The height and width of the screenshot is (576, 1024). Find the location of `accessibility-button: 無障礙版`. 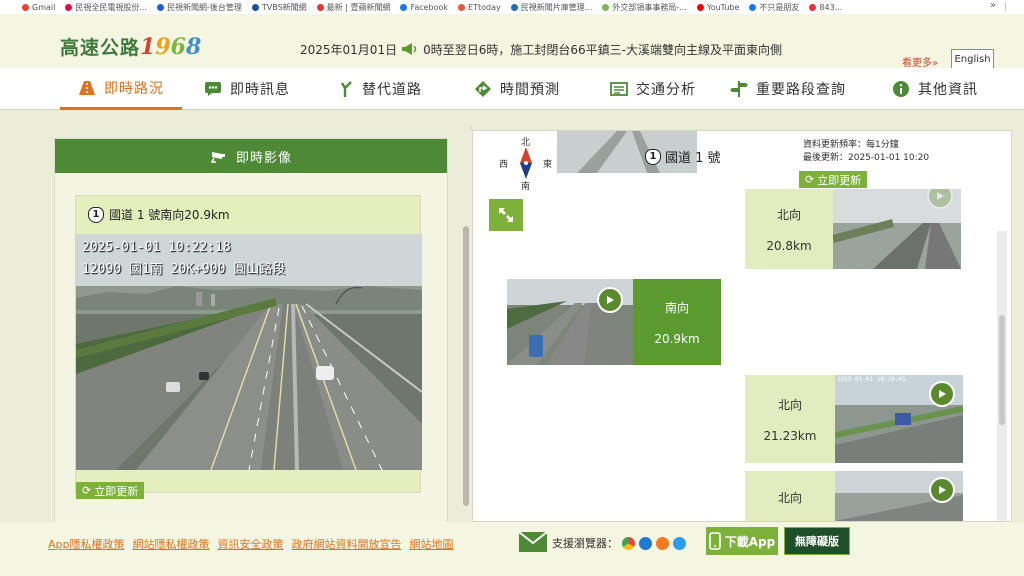

accessibility-button: 無障礙版 is located at coordinates (817, 541).